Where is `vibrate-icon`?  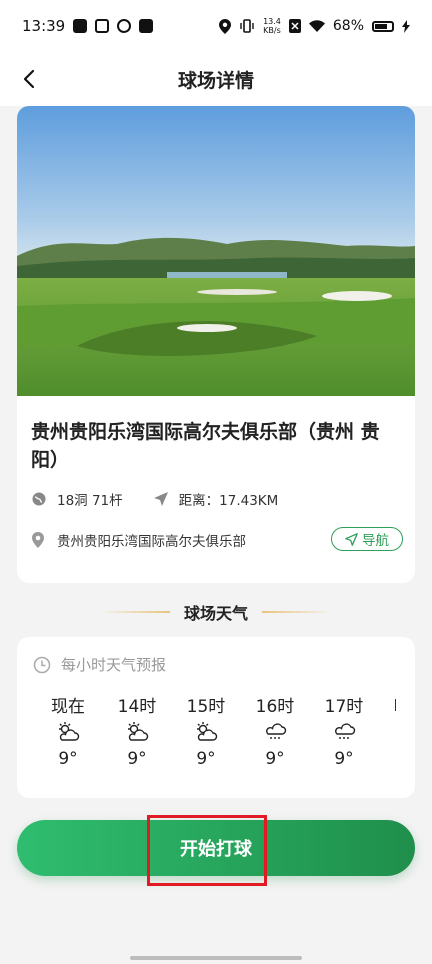
vibrate-icon is located at coordinates (247, 26).